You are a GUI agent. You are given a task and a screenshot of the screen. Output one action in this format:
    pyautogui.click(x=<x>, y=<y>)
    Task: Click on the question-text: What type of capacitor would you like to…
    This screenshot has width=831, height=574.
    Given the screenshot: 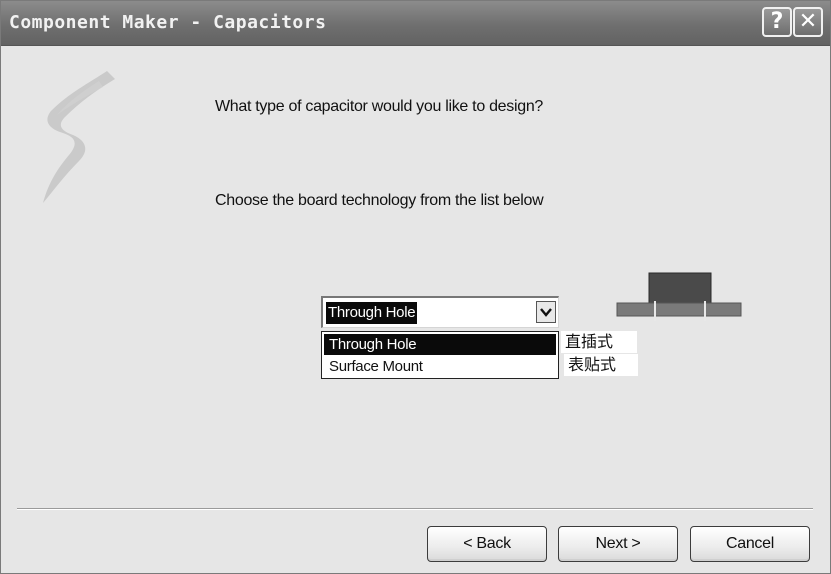 What is the action you would take?
    pyautogui.click(x=379, y=106)
    